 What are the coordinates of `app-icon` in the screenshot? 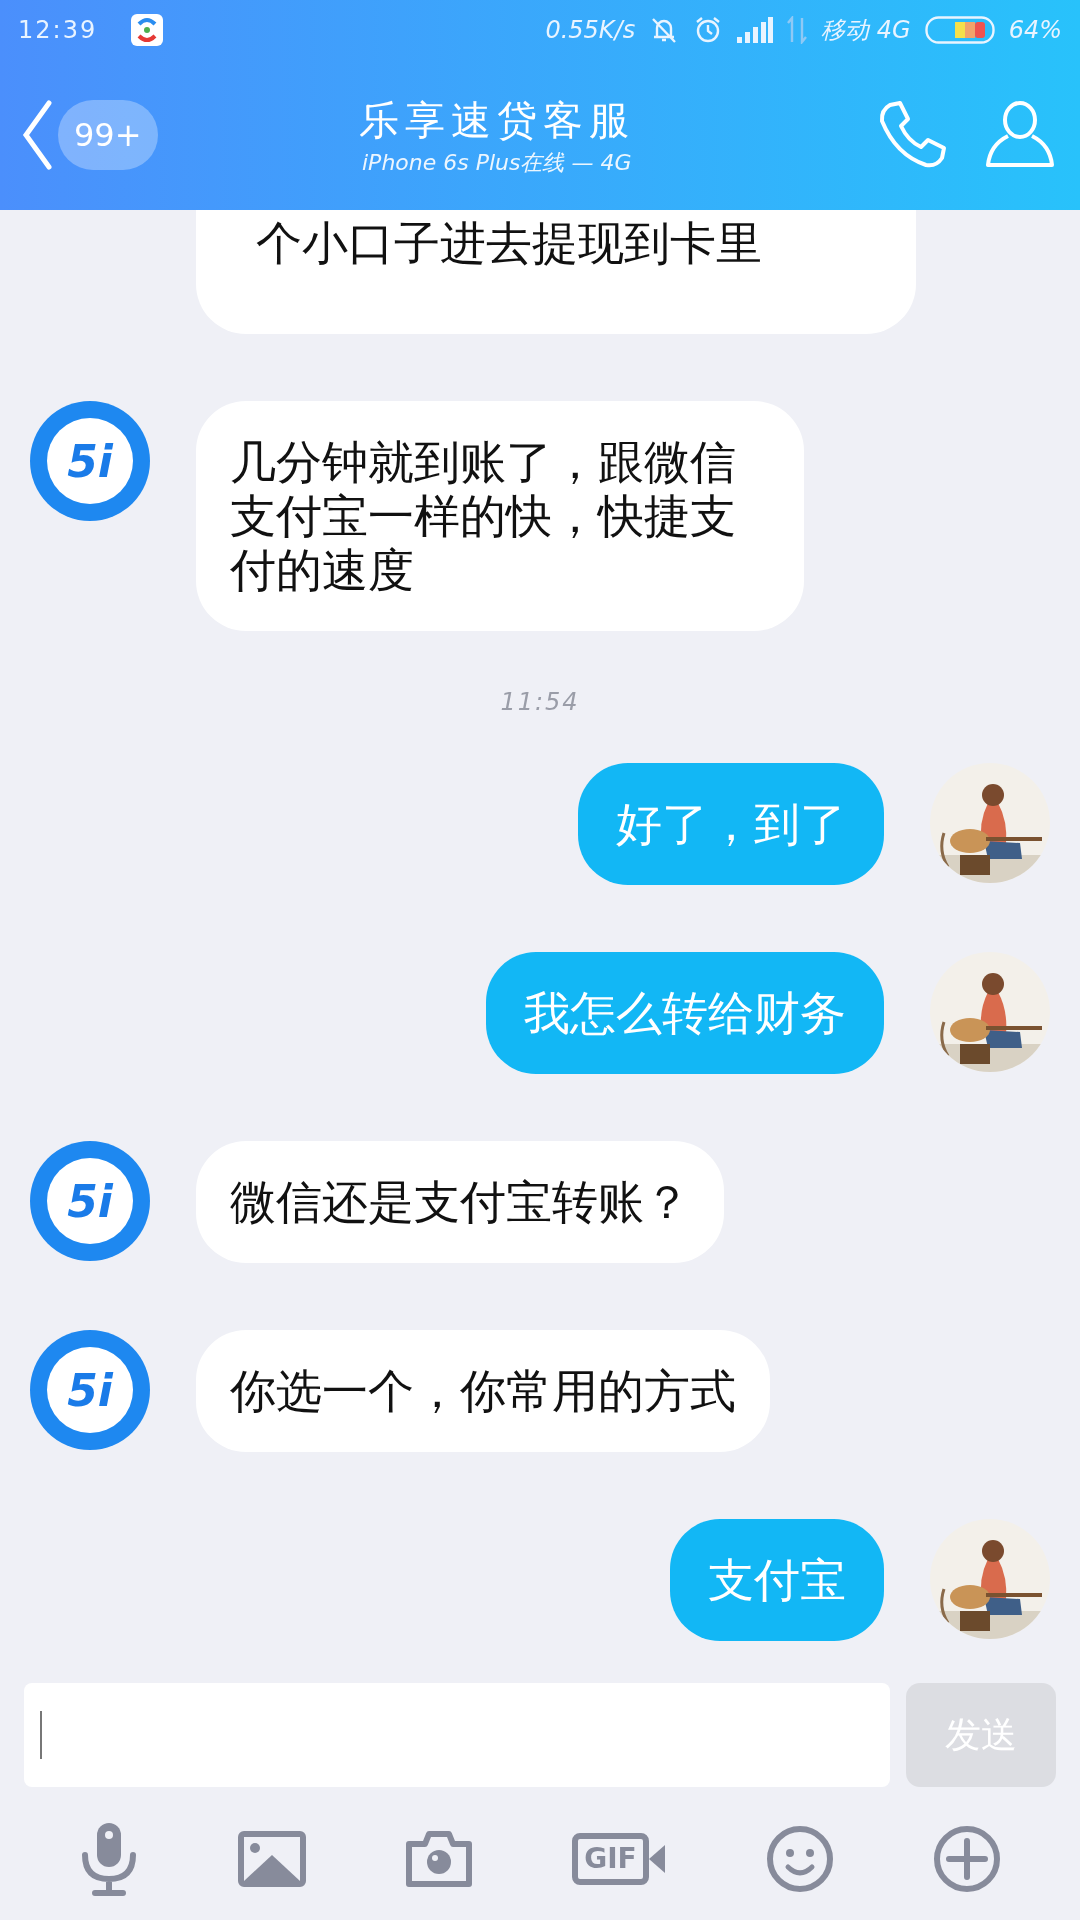 It's located at (147, 30).